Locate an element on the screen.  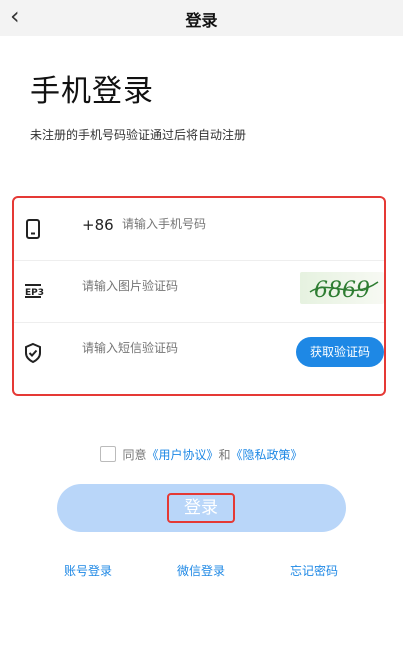
page-title: 手机登录 is located at coordinates (92, 91).